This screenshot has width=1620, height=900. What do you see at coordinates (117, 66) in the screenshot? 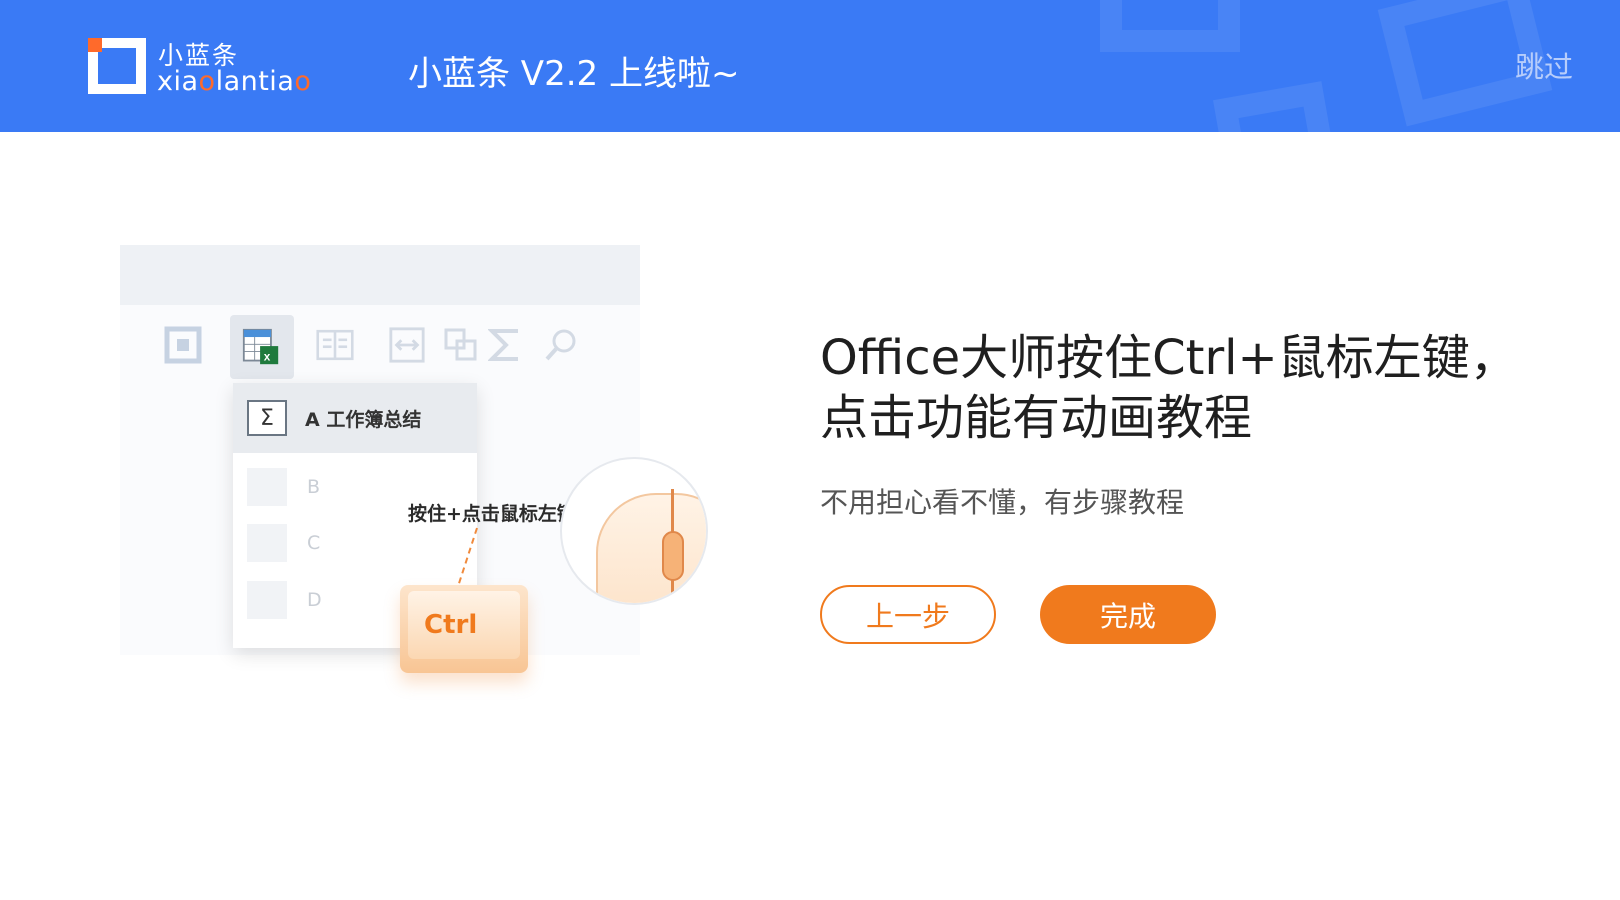
I see `logo-icon` at bounding box center [117, 66].